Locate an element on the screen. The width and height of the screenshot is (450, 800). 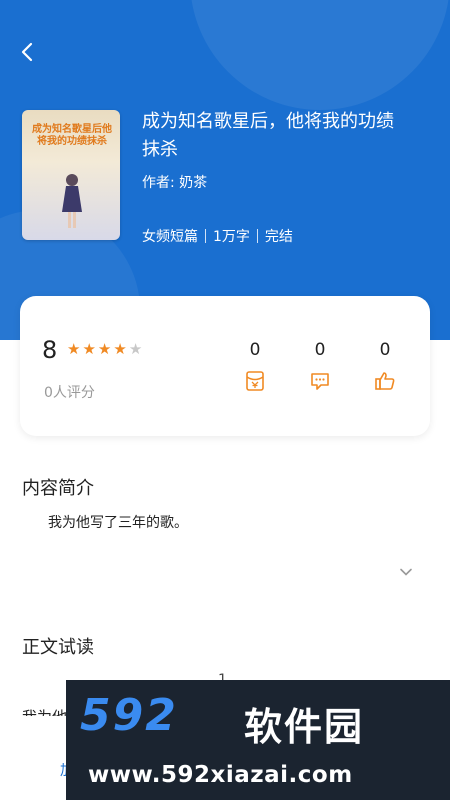
reward-stat: 0 is located at coordinates (255, 366).